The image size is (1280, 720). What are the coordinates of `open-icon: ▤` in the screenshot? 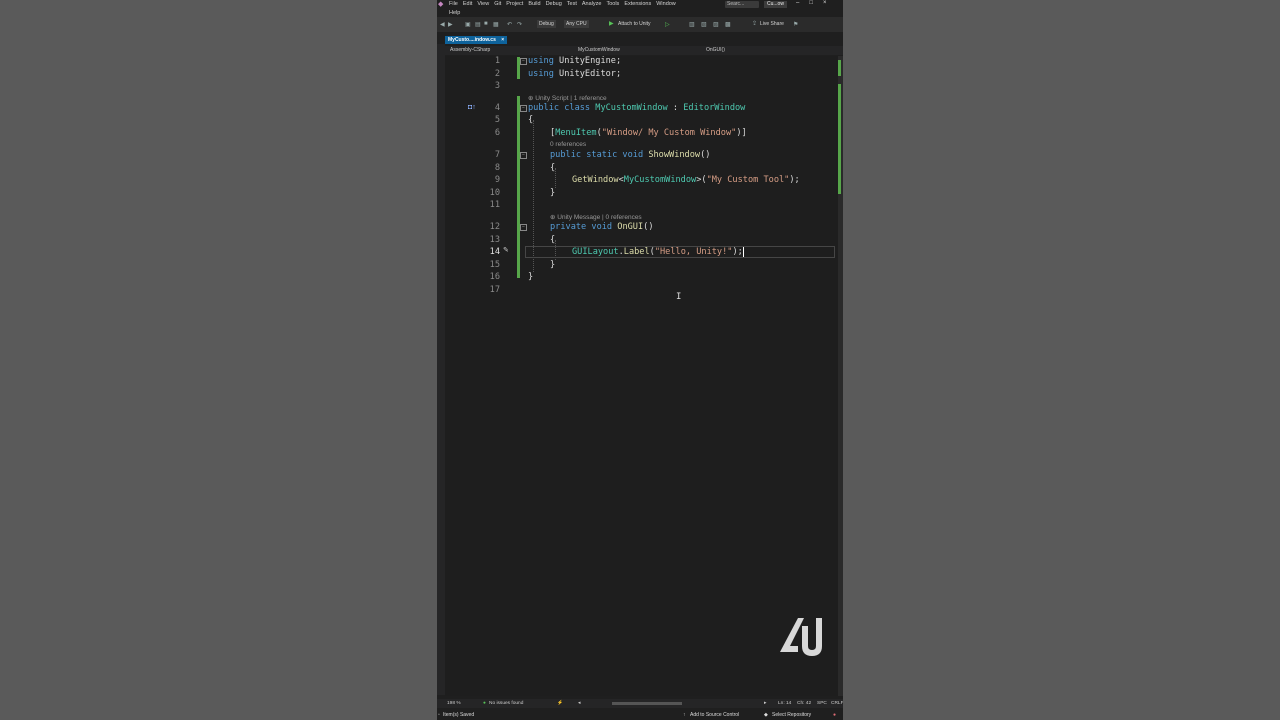 It's located at (478, 24).